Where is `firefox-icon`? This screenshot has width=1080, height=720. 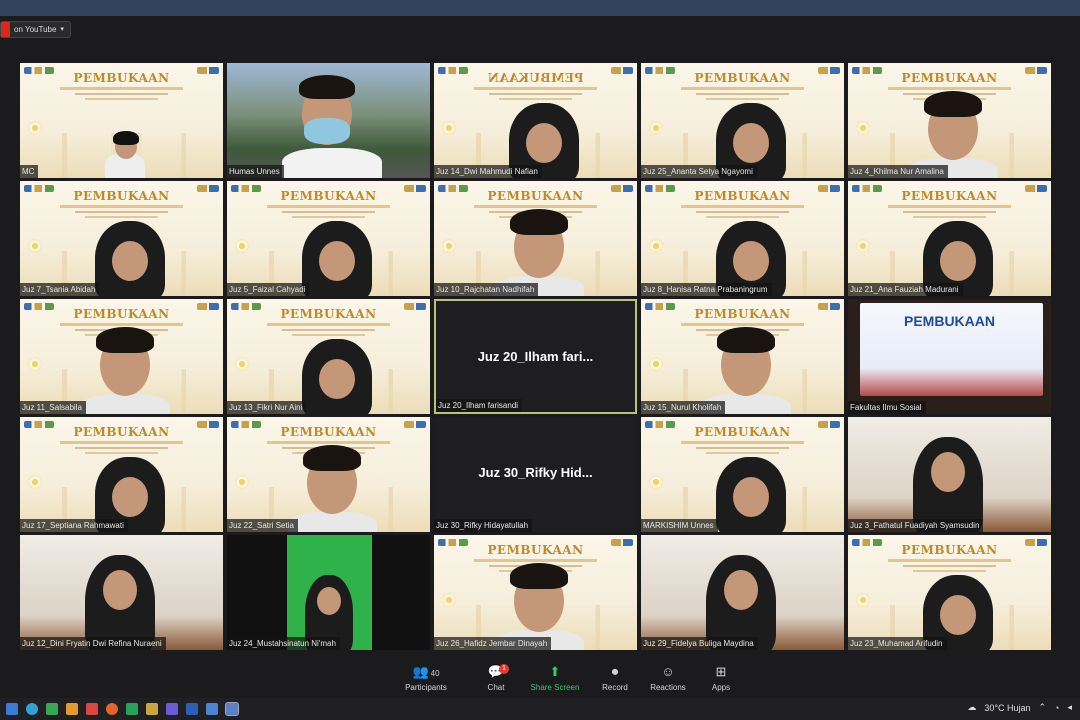 firefox-icon is located at coordinates (112, 709).